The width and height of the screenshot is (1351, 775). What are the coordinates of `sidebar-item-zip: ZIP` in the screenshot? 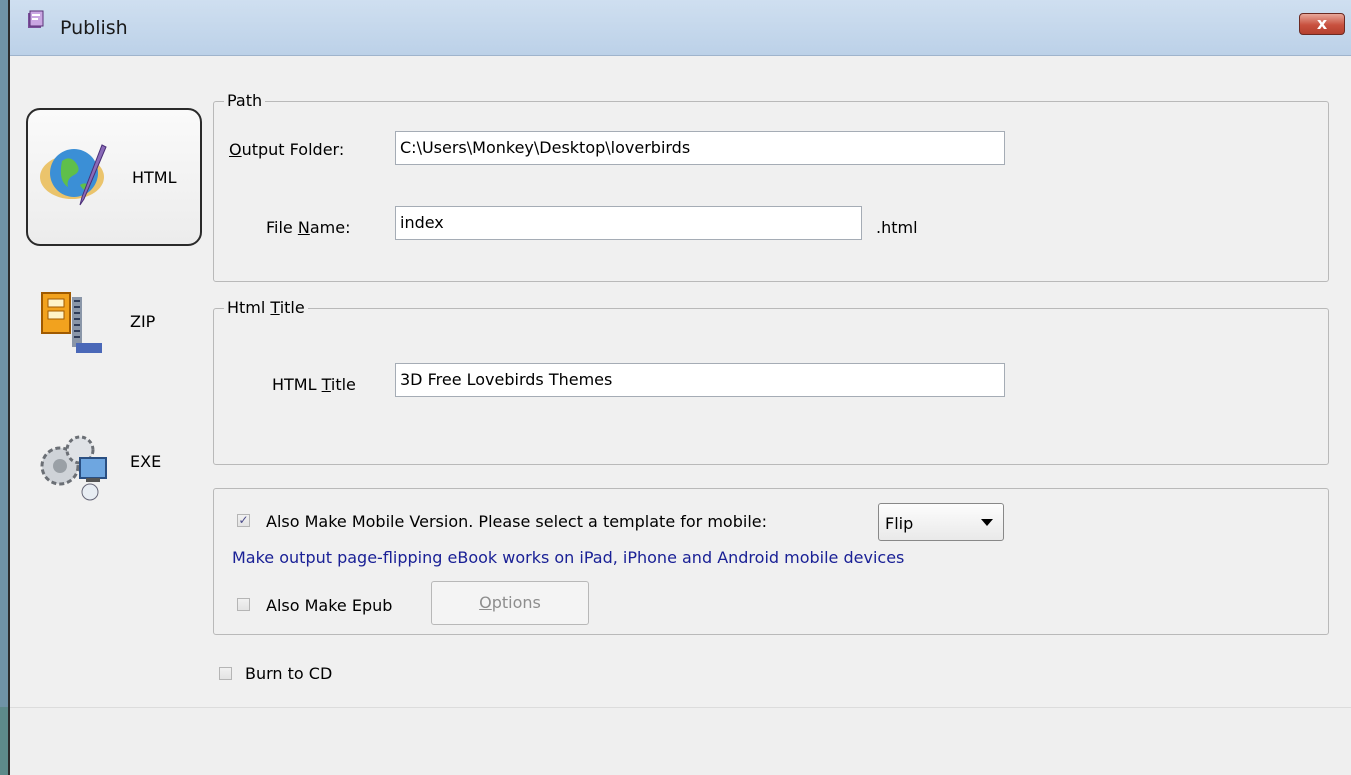 It's located at (114, 321).